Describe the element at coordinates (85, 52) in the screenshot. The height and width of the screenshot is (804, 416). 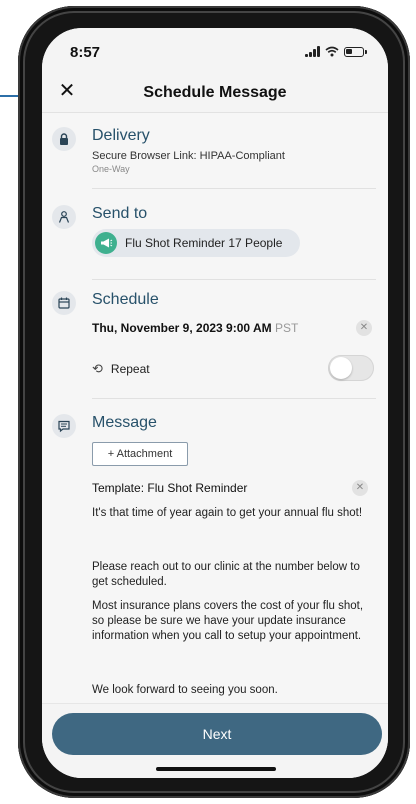
I see `status-time: 8:57` at that location.